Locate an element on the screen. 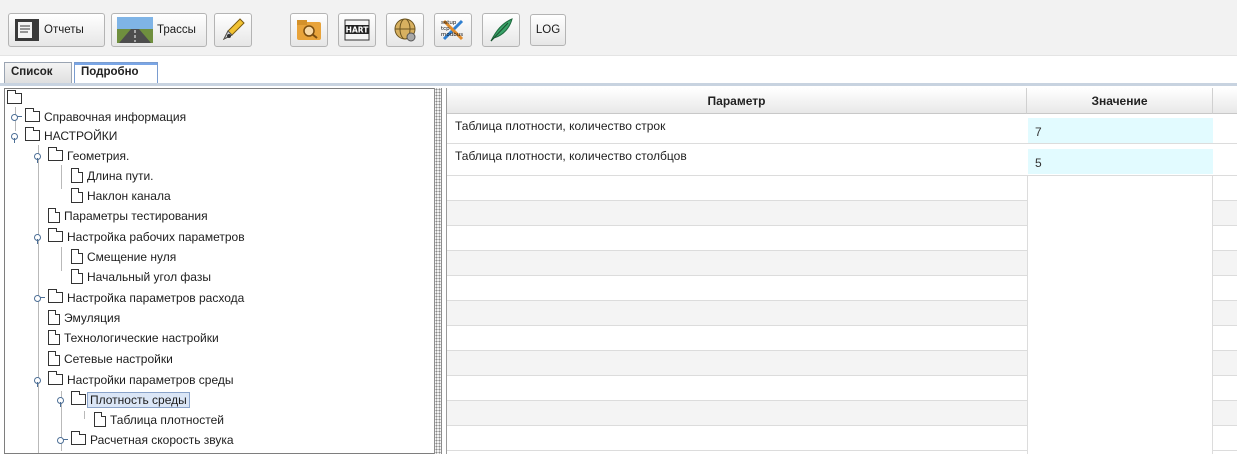  tree-item-channel-tilt: Наклон канала is located at coordinates (121, 195).